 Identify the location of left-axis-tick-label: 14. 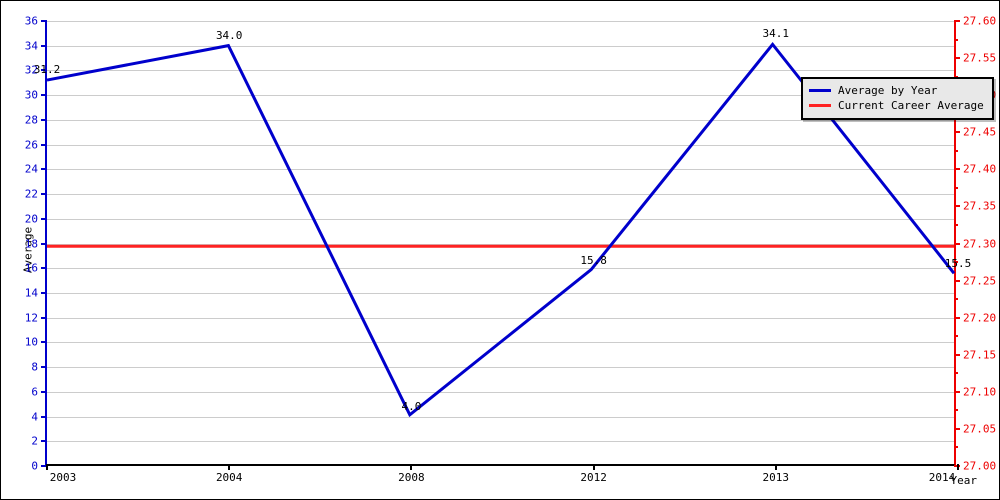
(31, 293).